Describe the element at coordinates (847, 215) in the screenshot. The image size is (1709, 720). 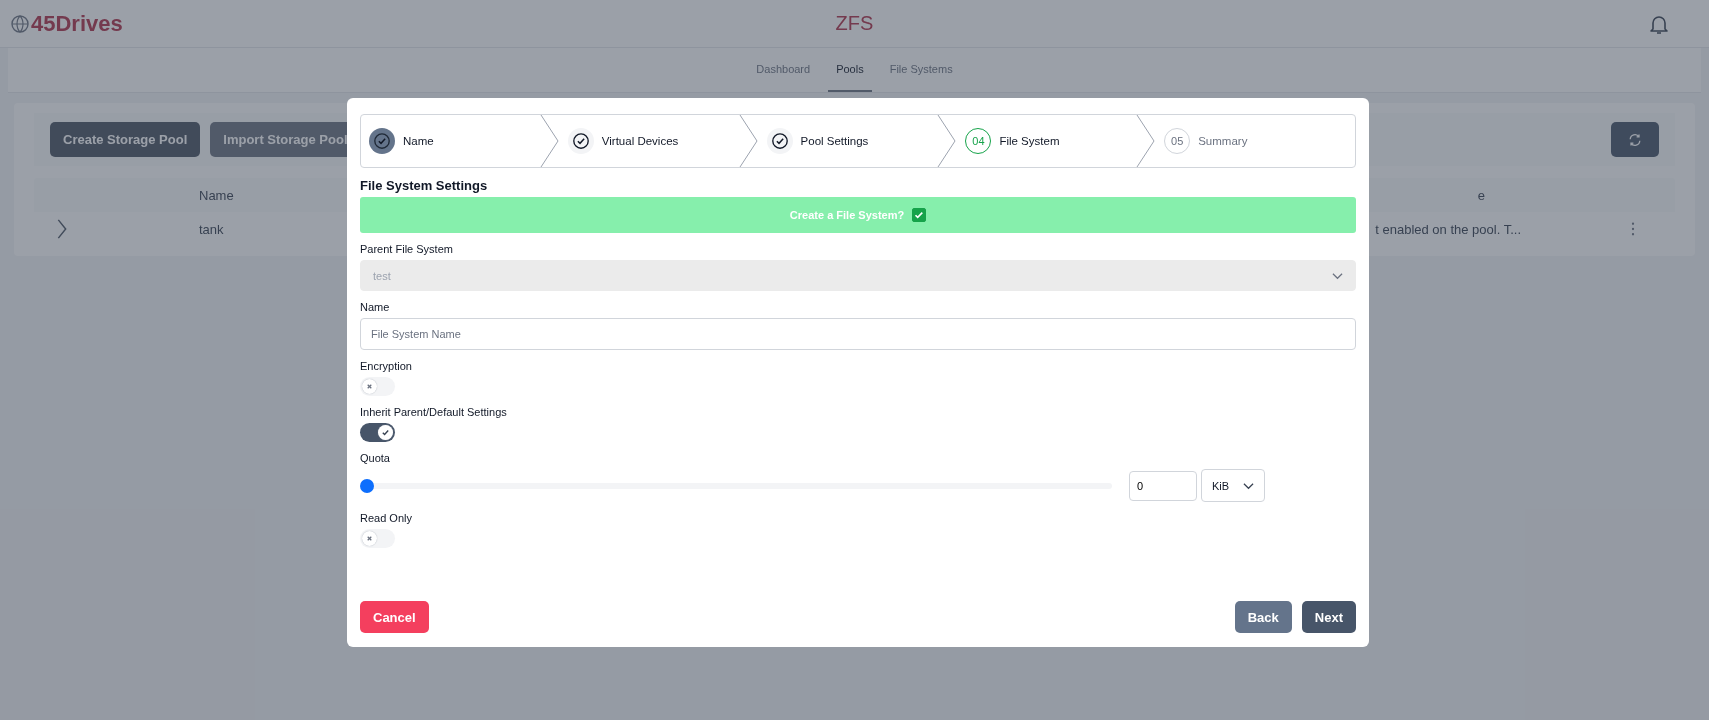
I see `banner-label: Create a File System?` at that location.